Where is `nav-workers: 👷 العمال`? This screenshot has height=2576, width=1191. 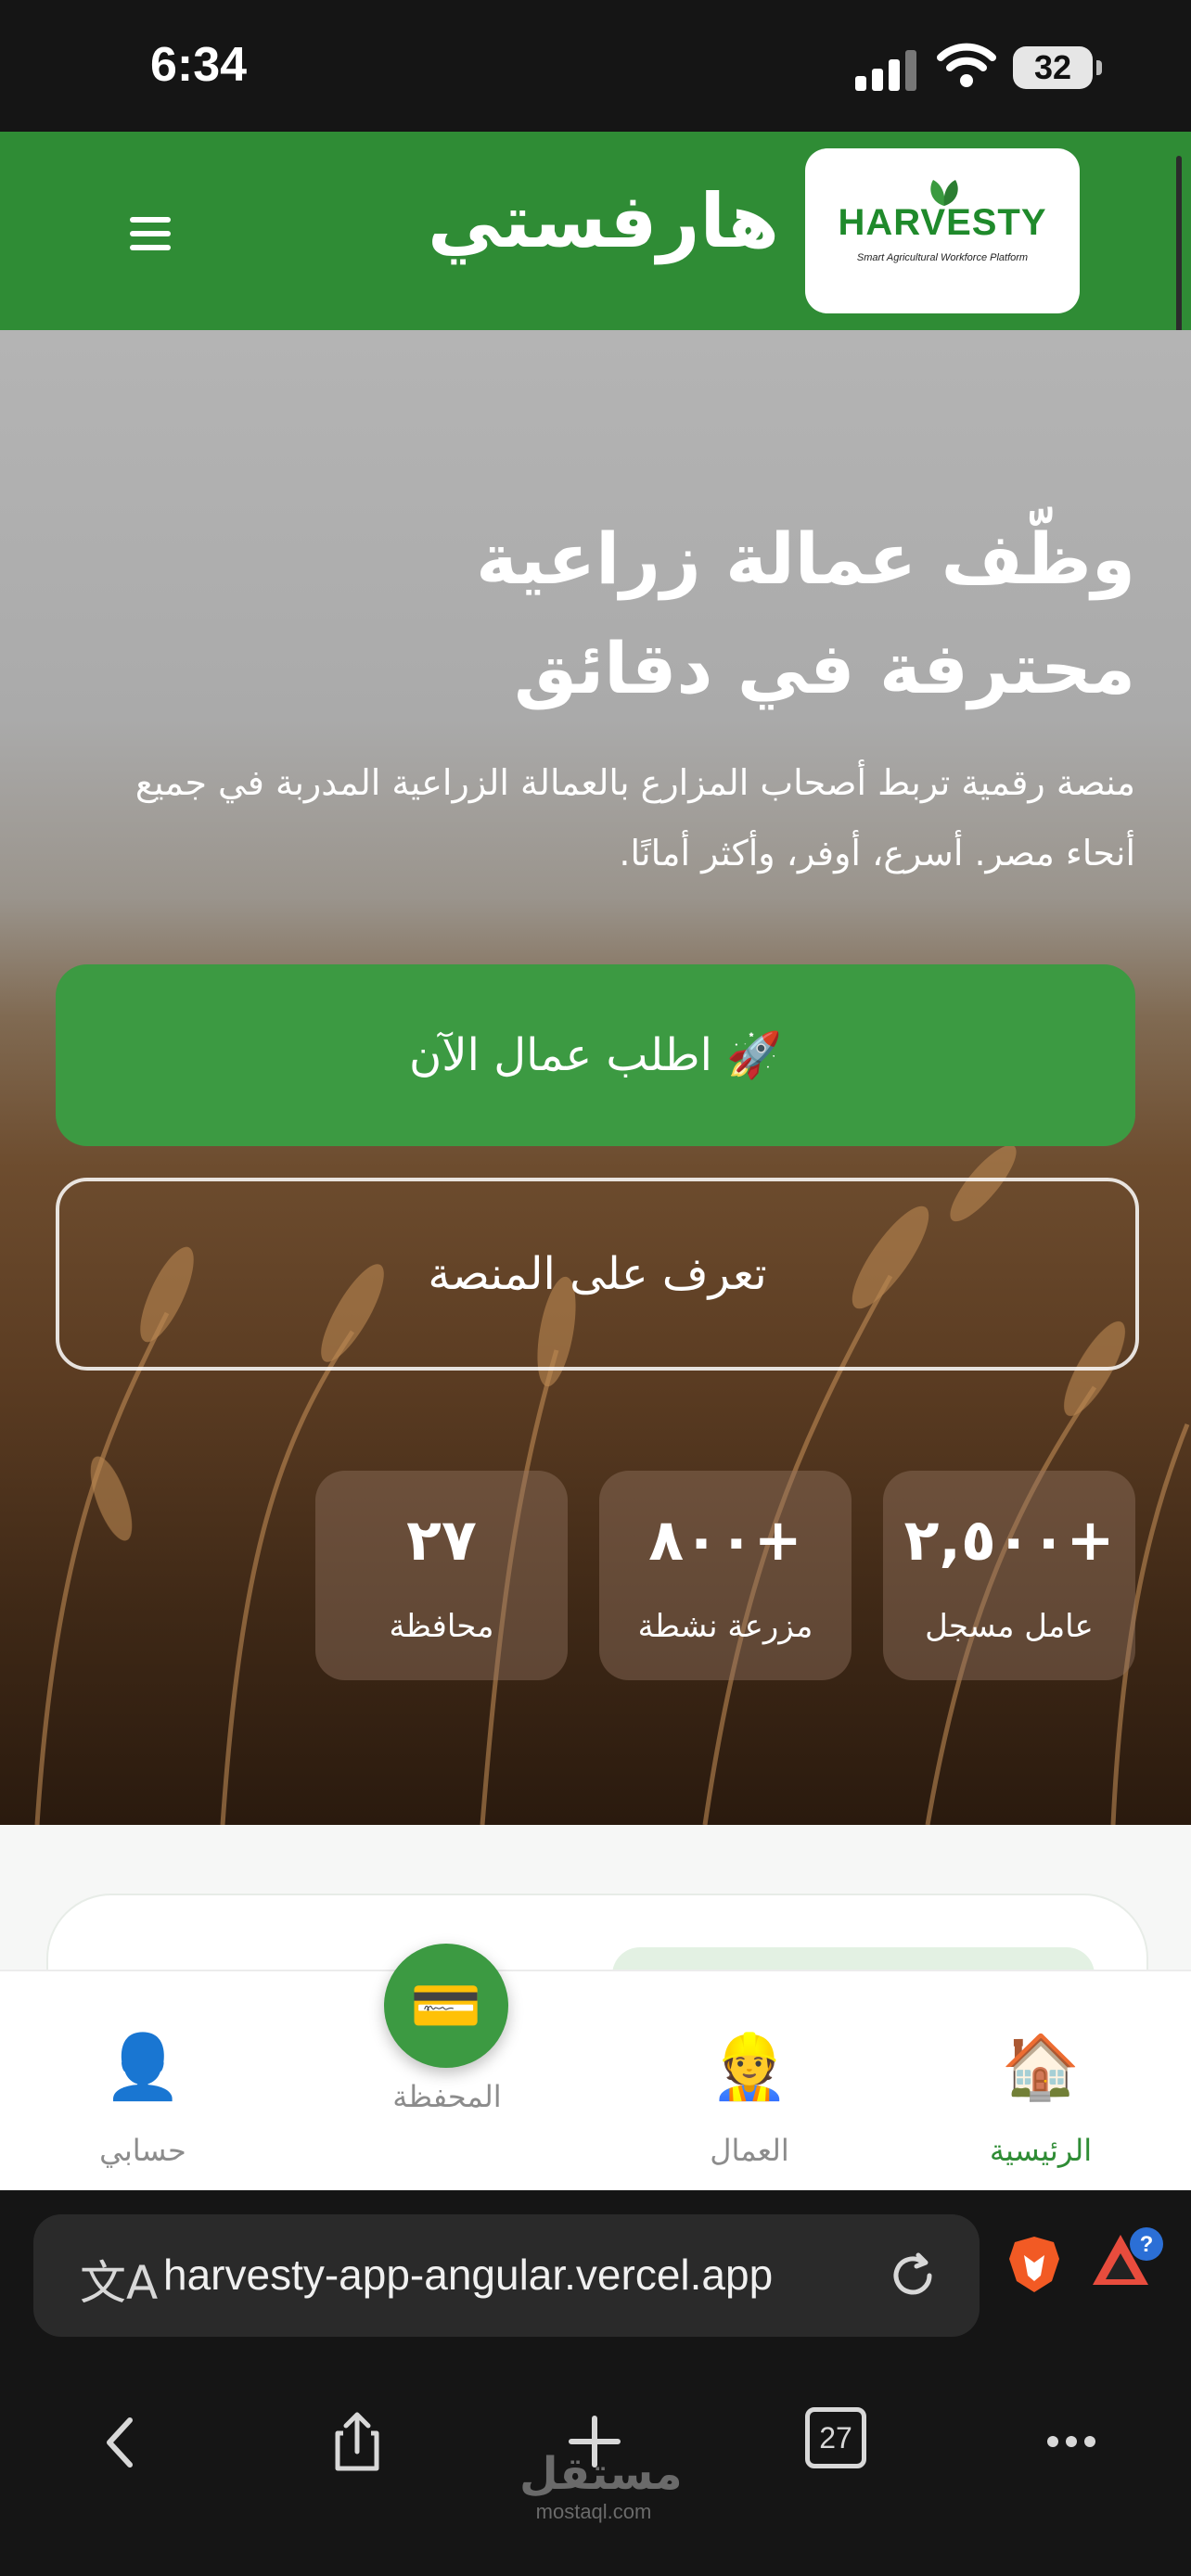 nav-workers: 👷 العمال is located at coordinates (749, 2082).